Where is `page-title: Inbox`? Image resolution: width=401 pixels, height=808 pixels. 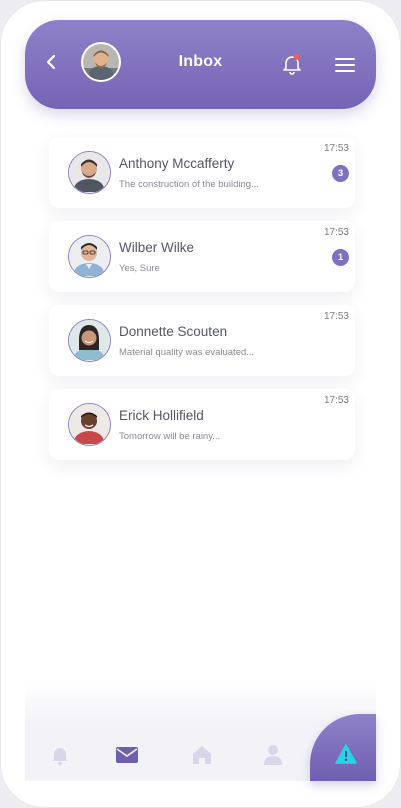
page-title: Inbox is located at coordinates (200, 61).